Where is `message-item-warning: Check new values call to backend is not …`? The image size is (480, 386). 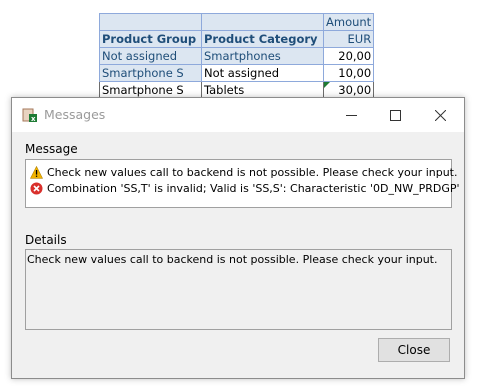
message-item-warning: Check new values call to backend is not … is located at coordinates (244, 172).